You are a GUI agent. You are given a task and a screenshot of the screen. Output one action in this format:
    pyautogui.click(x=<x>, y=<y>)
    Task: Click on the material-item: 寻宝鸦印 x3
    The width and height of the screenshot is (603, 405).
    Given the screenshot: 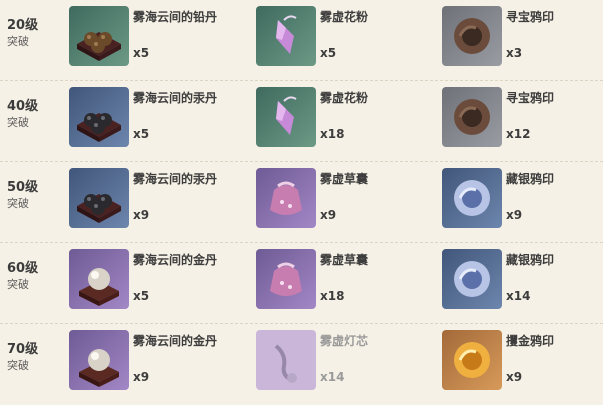 What is the action you would take?
    pyautogui.click(x=522, y=40)
    